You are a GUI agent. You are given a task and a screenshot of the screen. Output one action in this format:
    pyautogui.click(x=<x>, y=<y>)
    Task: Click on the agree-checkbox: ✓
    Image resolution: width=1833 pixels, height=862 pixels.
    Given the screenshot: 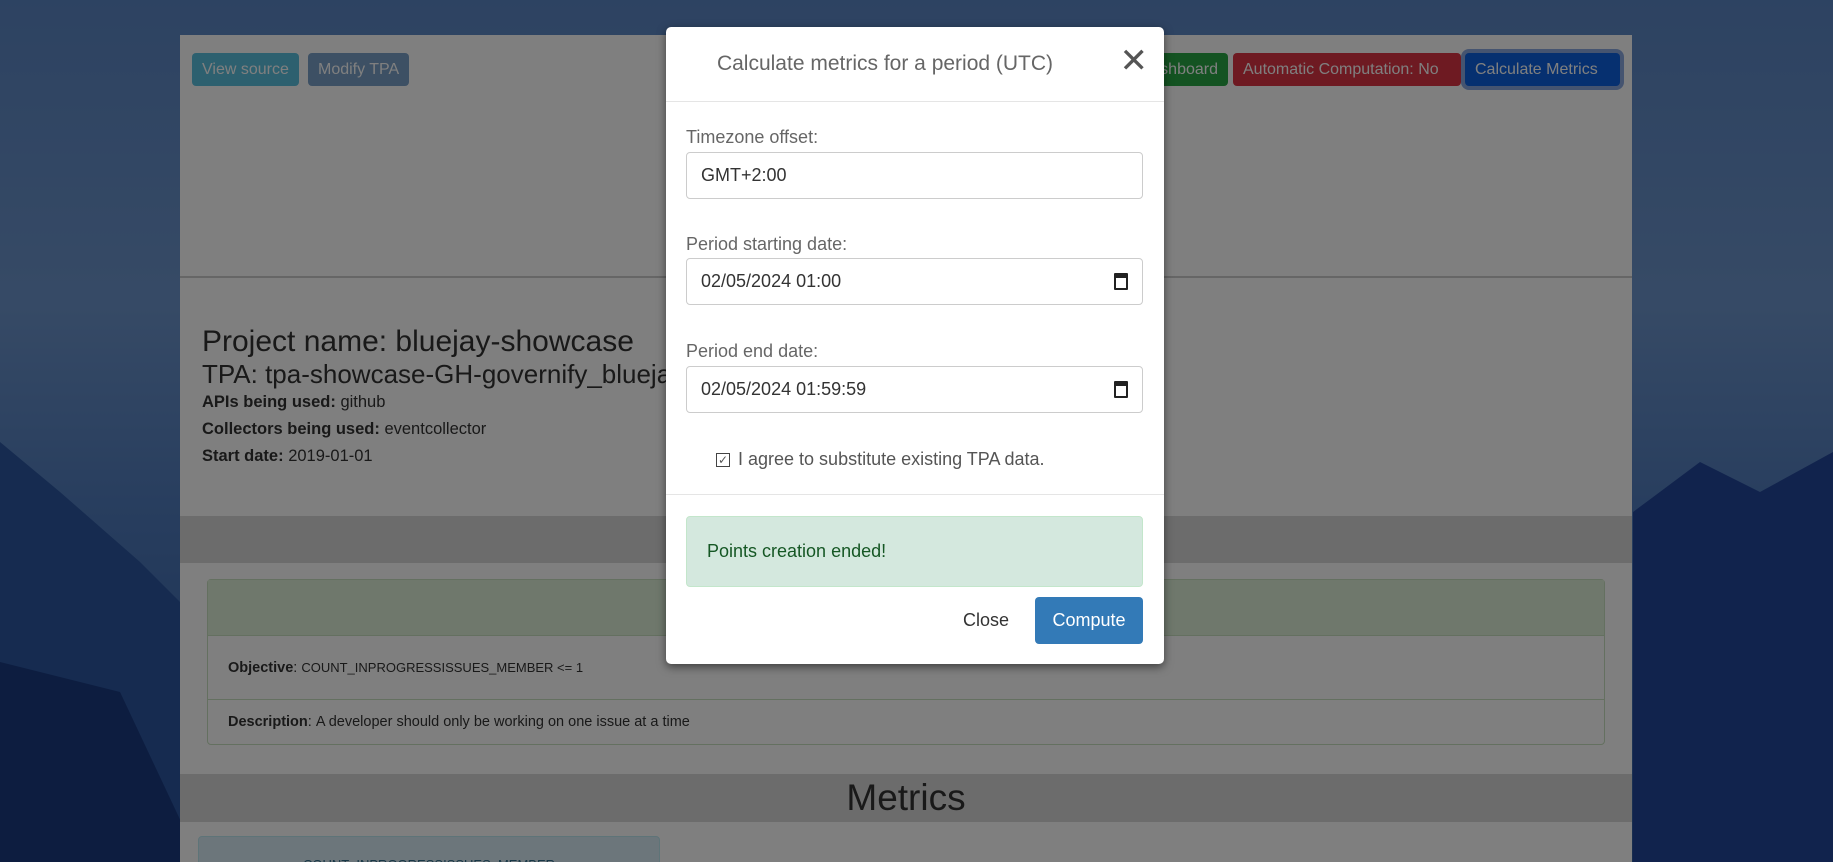 What is the action you would take?
    pyautogui.click(x=723, y=459)
    